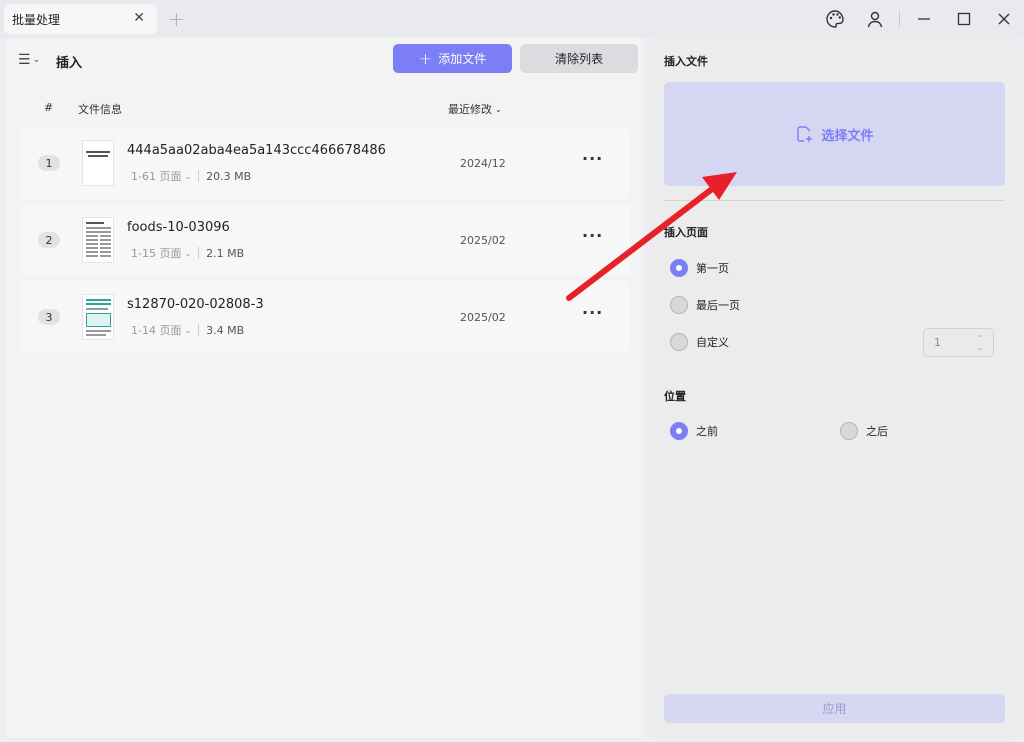  Describe the element at coordinates (256, 150) in the screenshot. I see `file-name: 444a5aa02aba4ea5a143ccc466678486` at that location.